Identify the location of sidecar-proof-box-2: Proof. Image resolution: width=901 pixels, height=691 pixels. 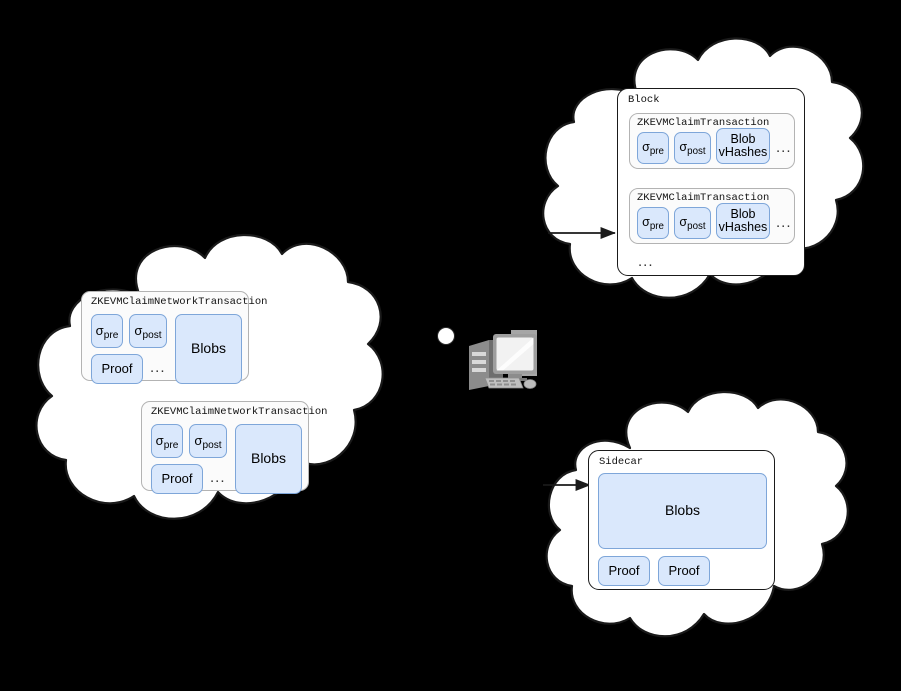
(684, 571).